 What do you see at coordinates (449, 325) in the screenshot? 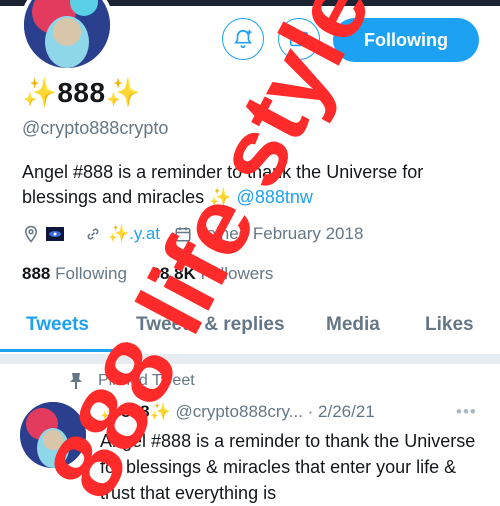
I see `tab-likes: Likes` at bounding box center [449, 325].